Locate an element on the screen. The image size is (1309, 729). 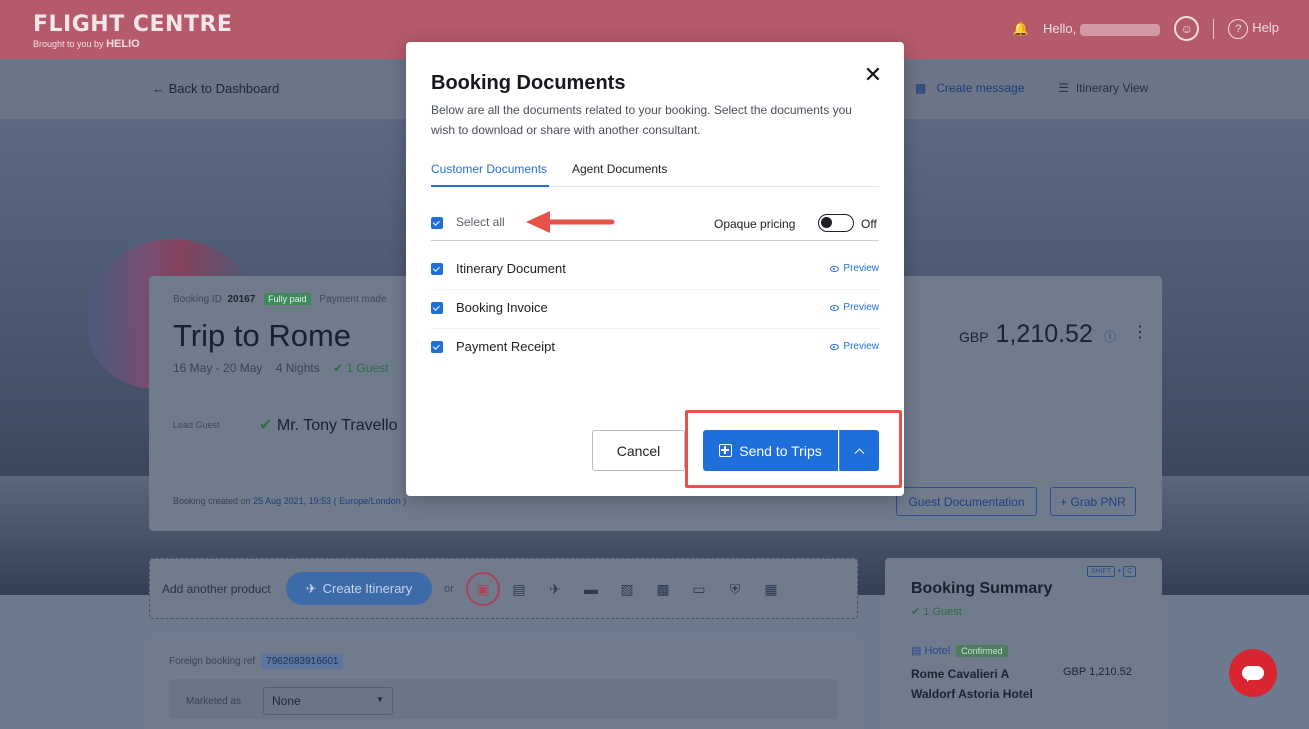
trip-dates: 16 May - 20 May 4 Nights ✔ 1 Guest is located at coordinates (281, 368).